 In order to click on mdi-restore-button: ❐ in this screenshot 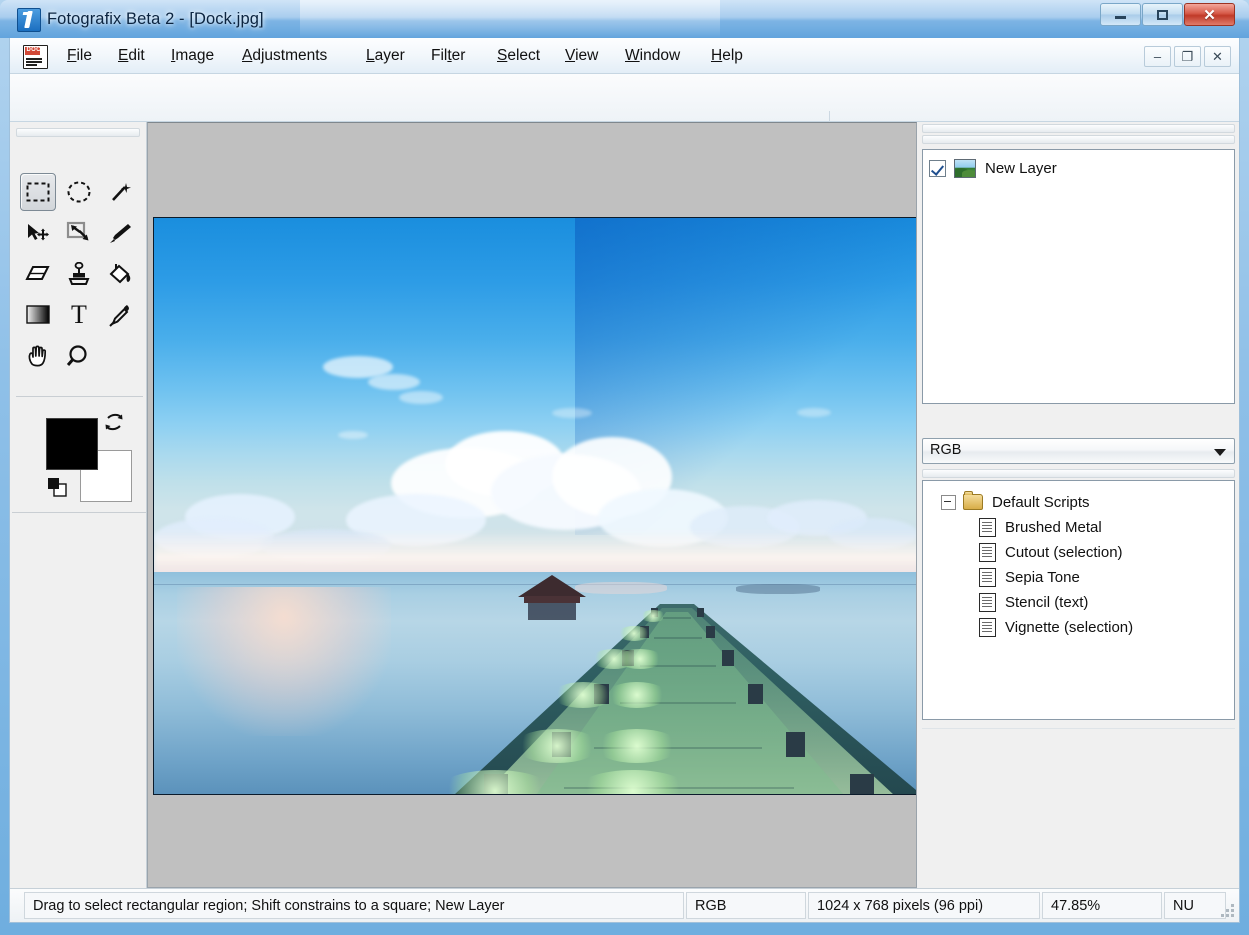, I will do `click(1187, 56)`.